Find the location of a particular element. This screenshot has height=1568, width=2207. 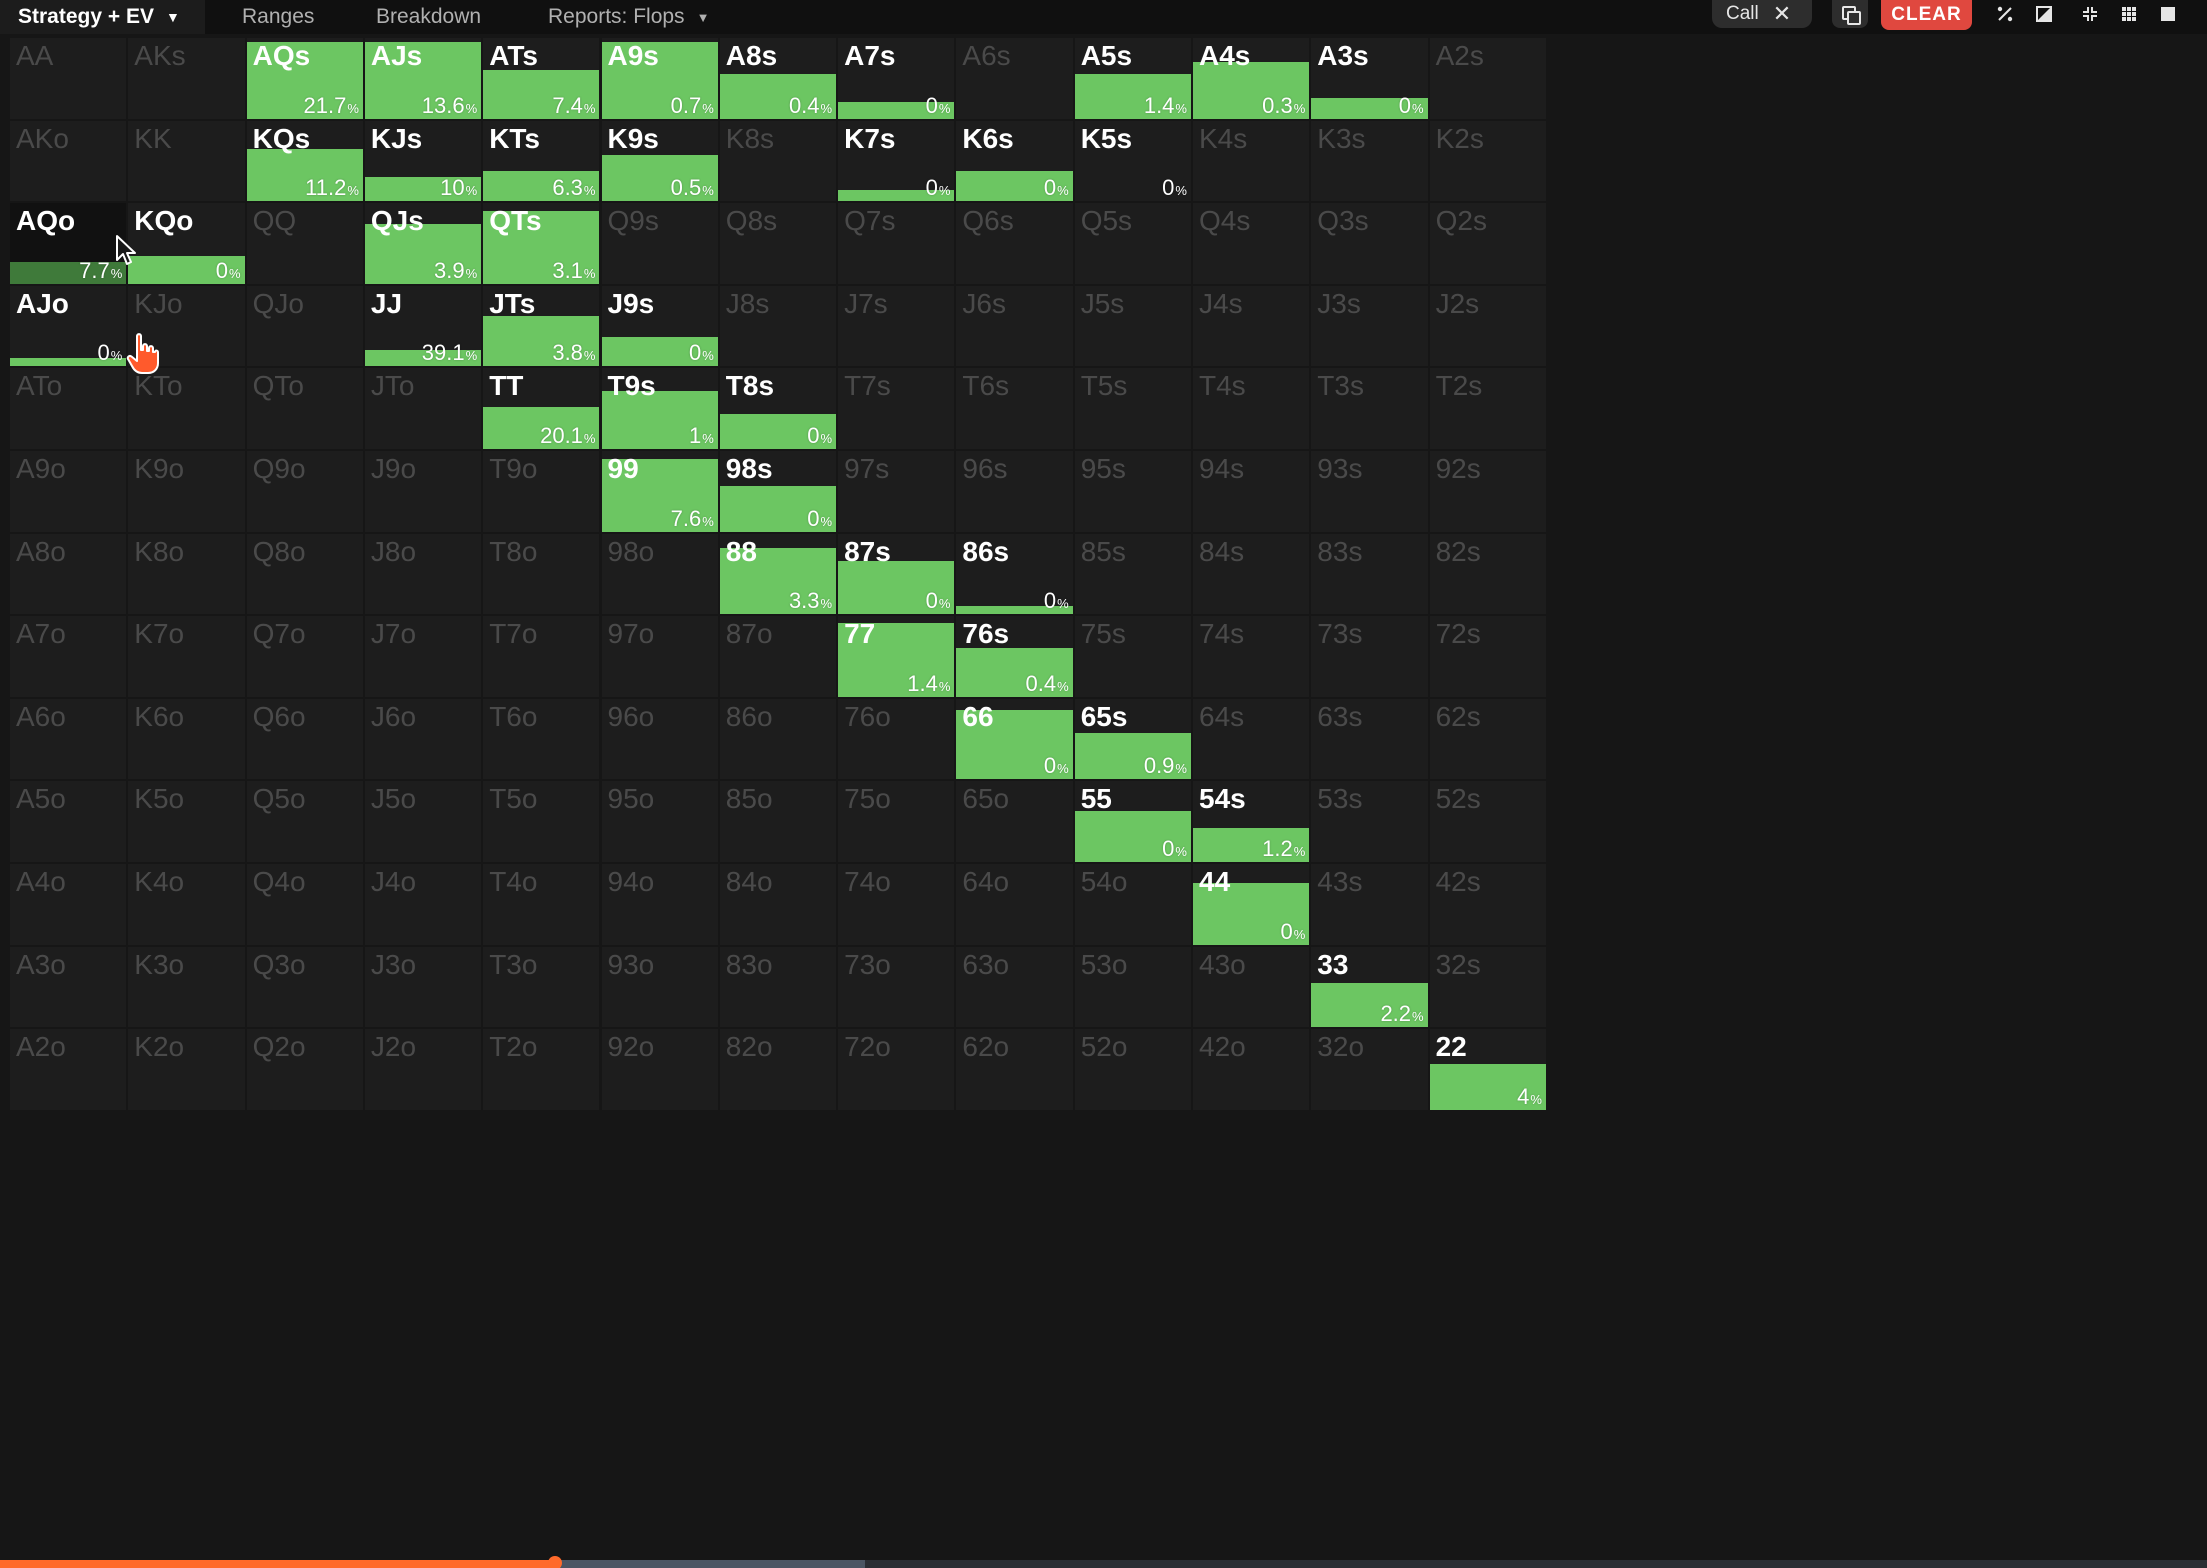

hand-cell-T6s: T6s is located at coordinates (1014, 408).